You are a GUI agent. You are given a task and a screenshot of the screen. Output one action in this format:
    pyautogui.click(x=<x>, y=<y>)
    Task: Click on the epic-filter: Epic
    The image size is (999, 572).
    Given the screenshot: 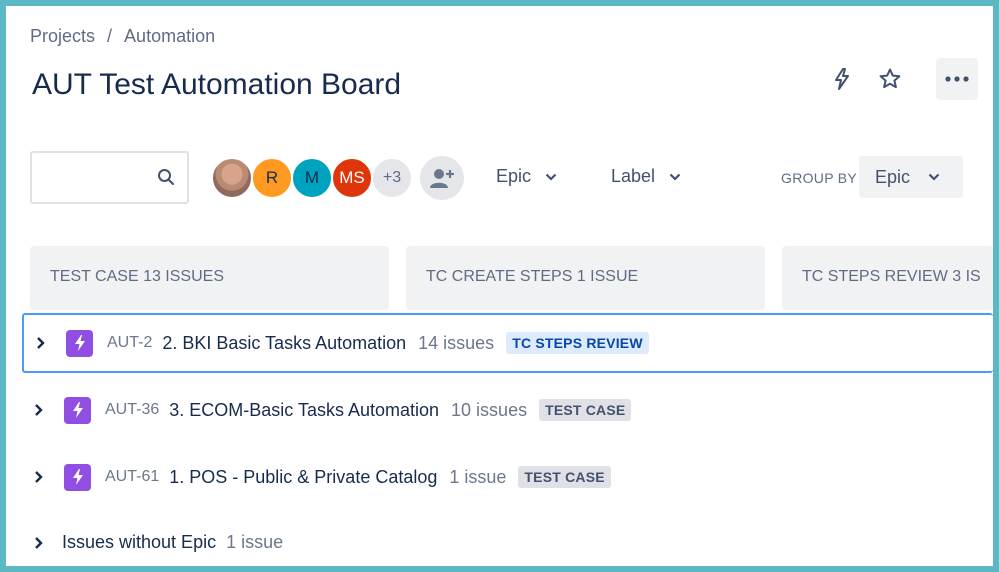 What is the action you would take?
    pyautogui.click(x=526, y=176)
    